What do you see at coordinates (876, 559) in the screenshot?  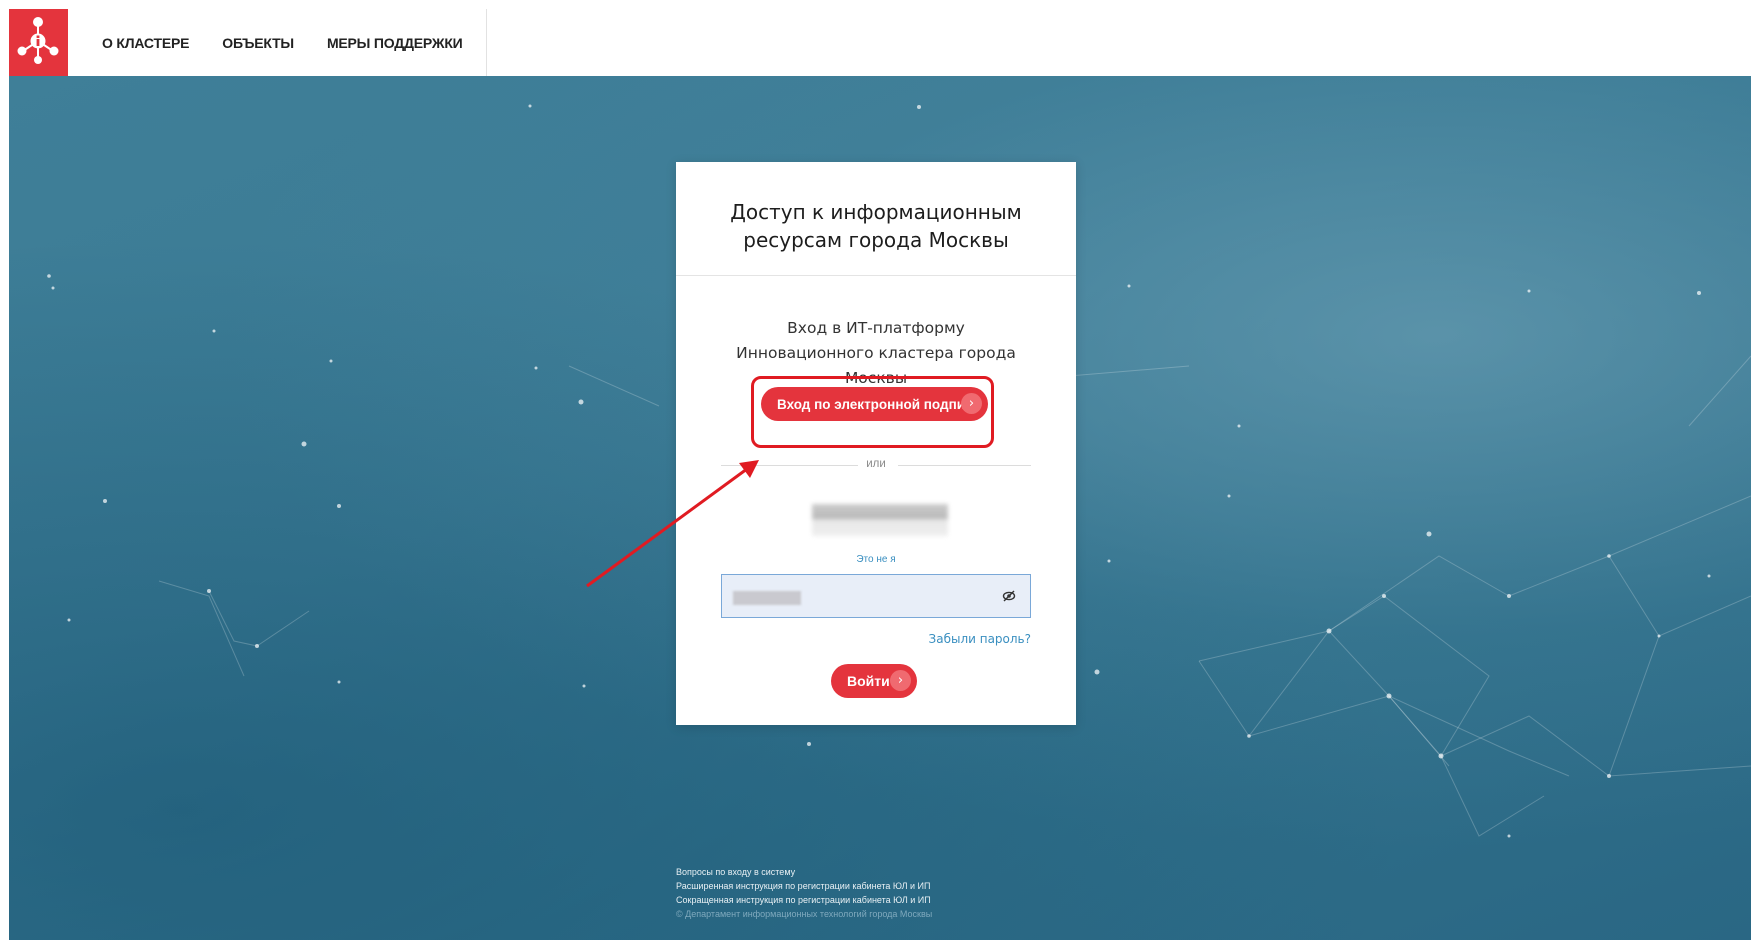 I see `not-me-link: Это не я` at bounding box center [876, 559].